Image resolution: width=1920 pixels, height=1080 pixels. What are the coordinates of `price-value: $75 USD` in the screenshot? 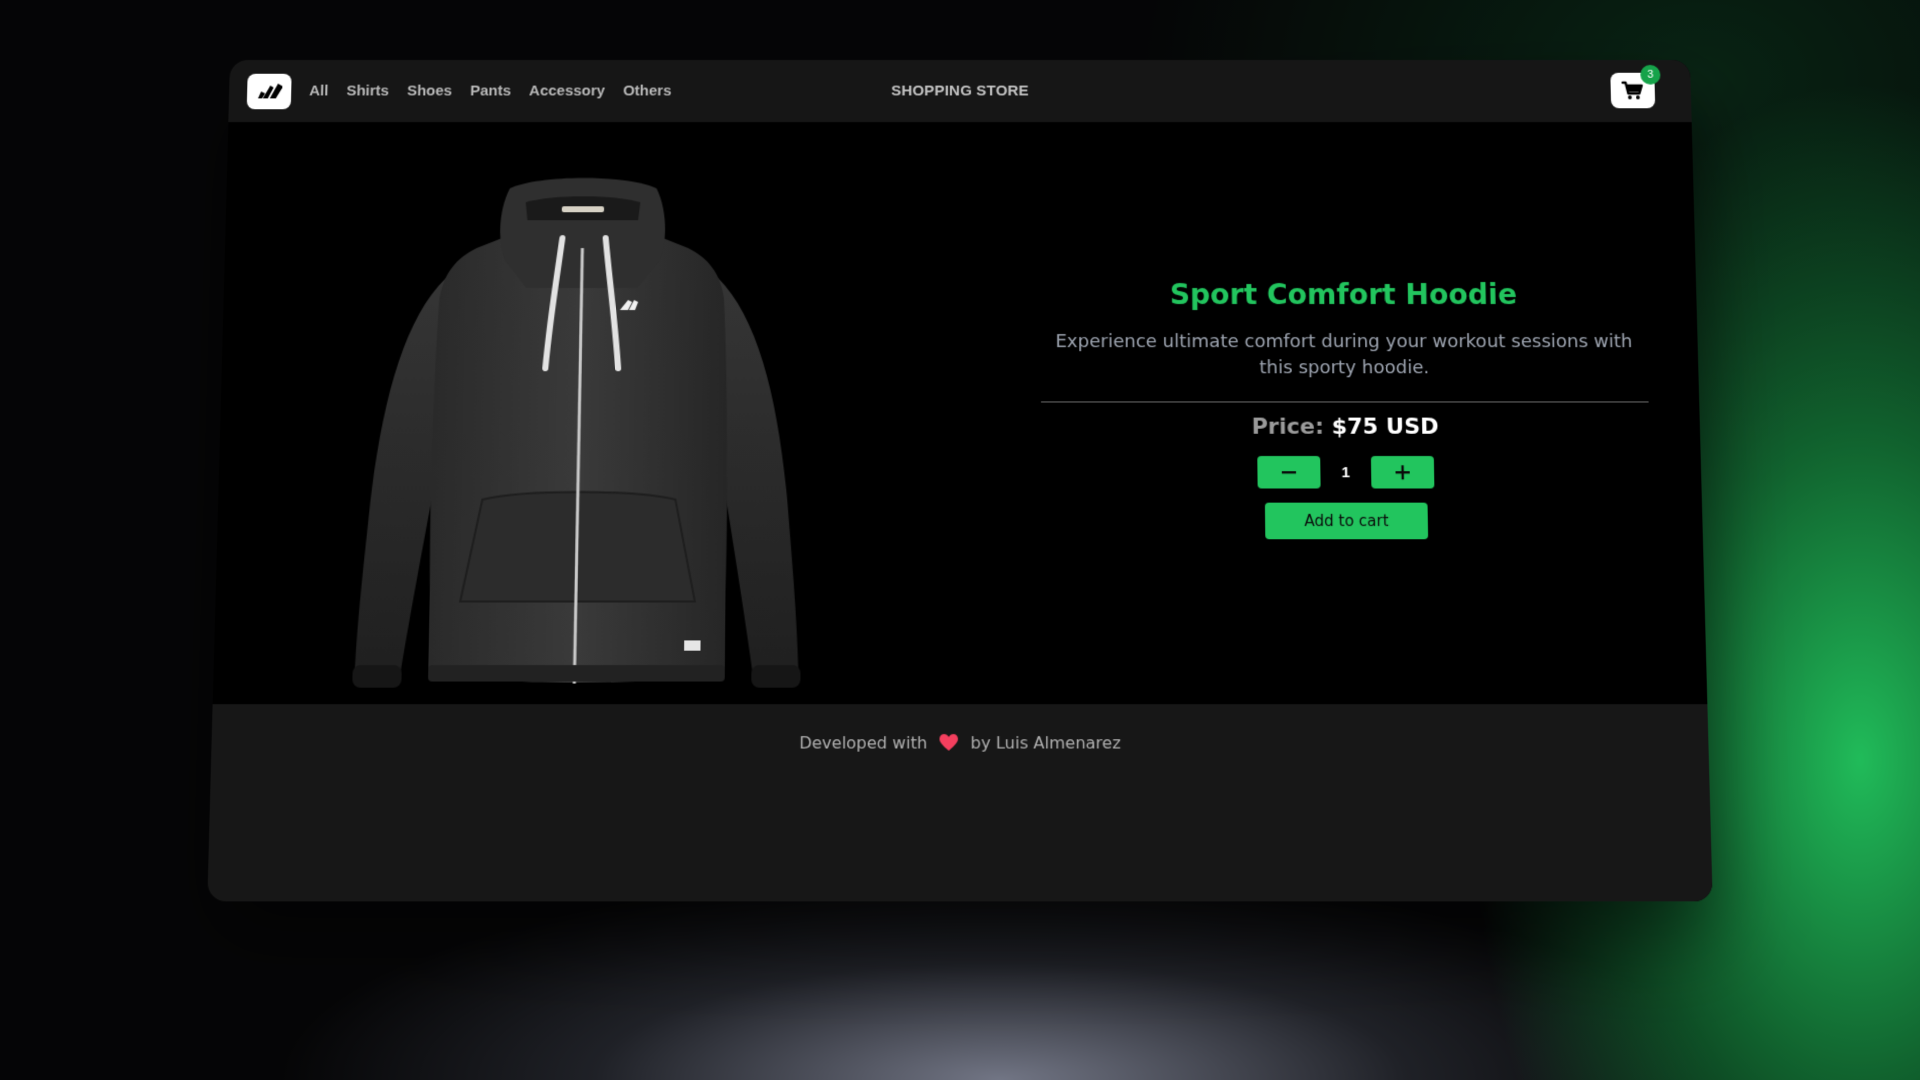 It's located at (1385, 427).